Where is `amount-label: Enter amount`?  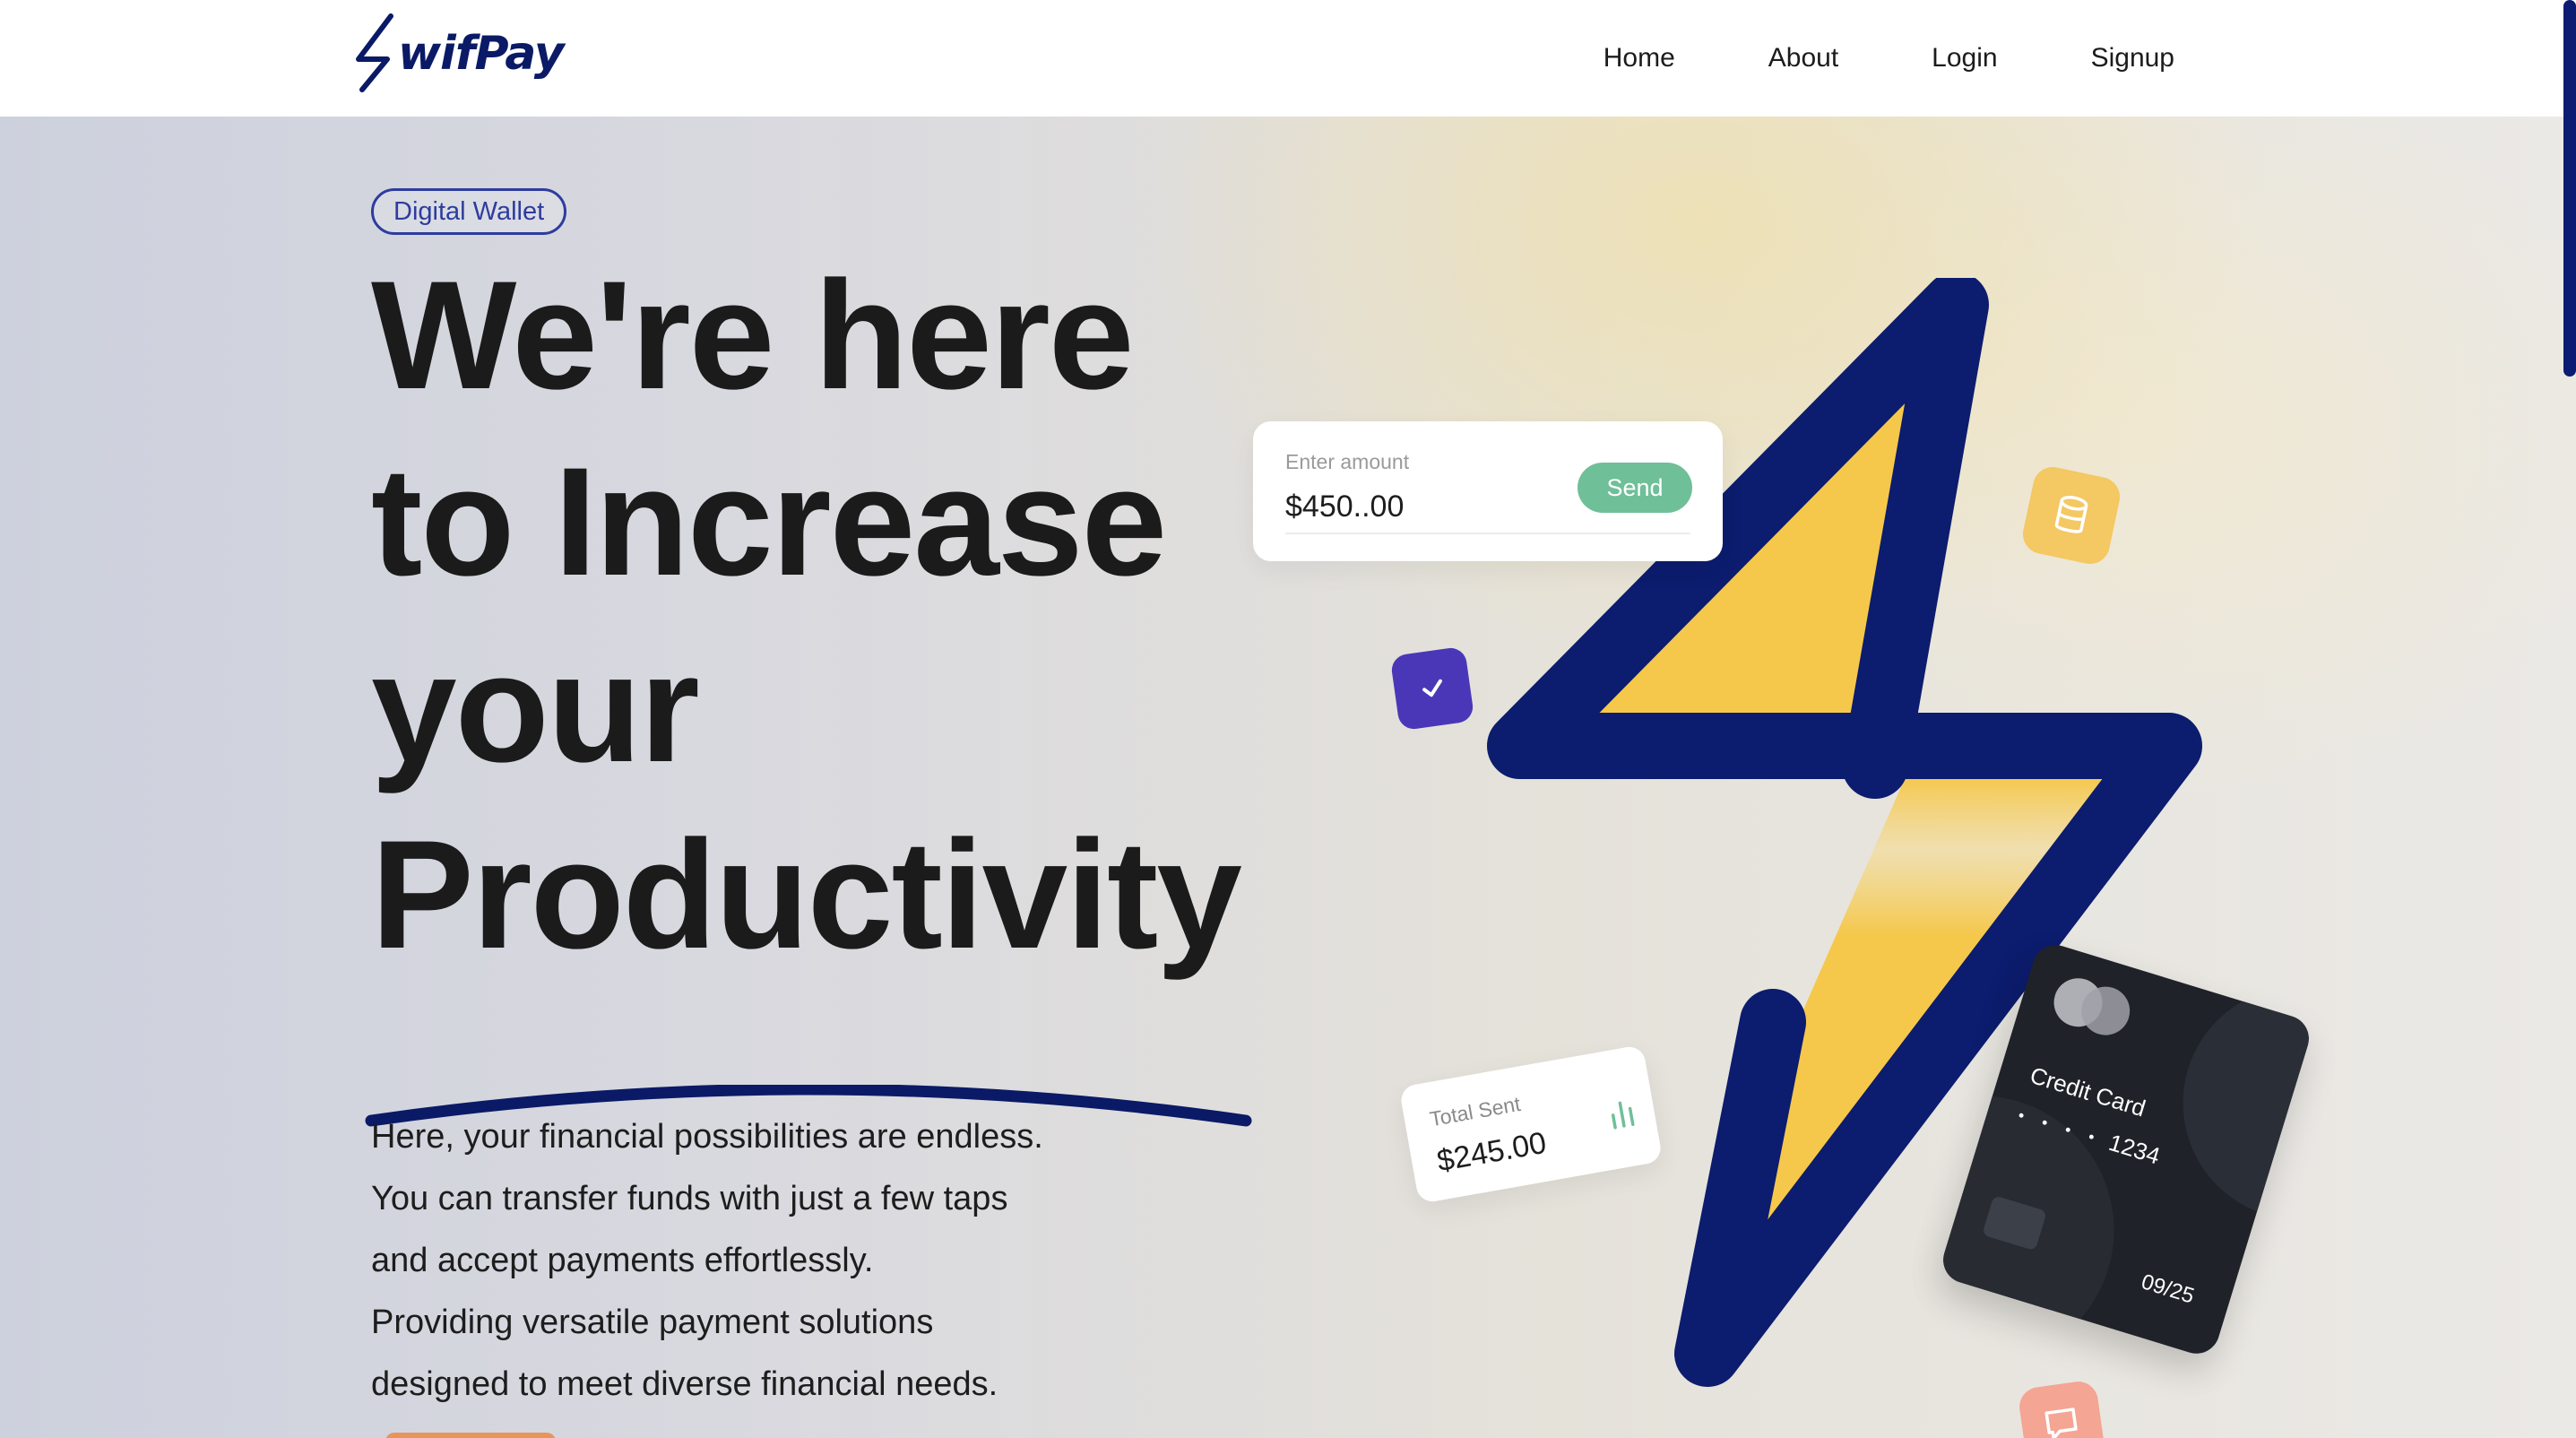 amount-label: Enter amount is located at coordinates (1347, 461).